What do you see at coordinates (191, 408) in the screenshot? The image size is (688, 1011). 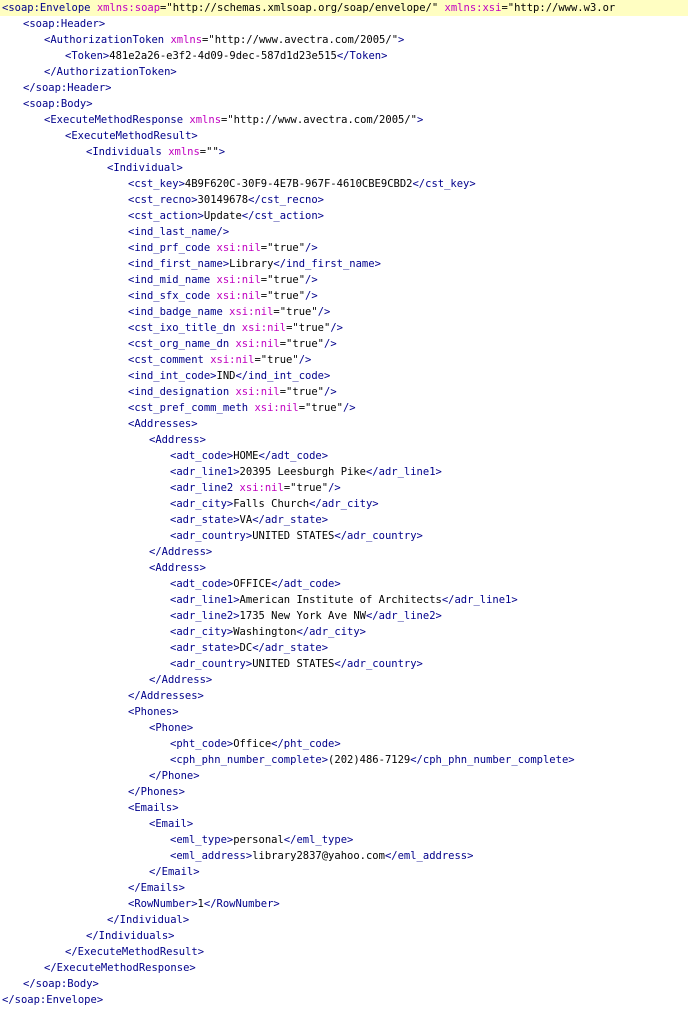 I see `xml-tag: <cst_pref_comm_meth` at bounding box center [191, 408].